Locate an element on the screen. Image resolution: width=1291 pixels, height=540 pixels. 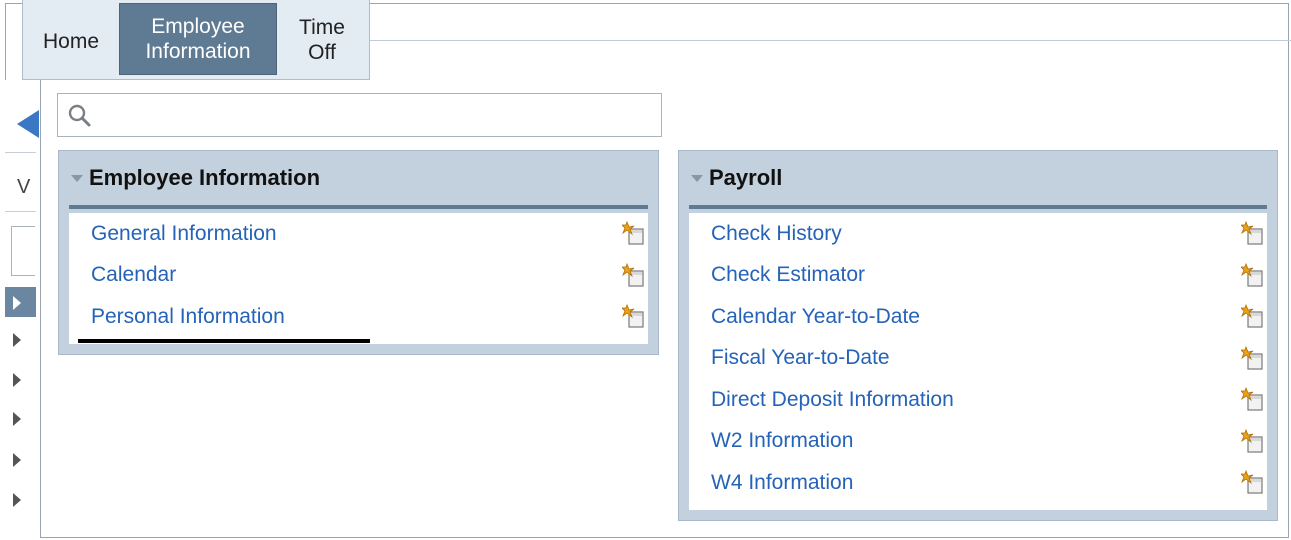
tab-employee-information-label: Employee Information is located at coordinates (198, 39).